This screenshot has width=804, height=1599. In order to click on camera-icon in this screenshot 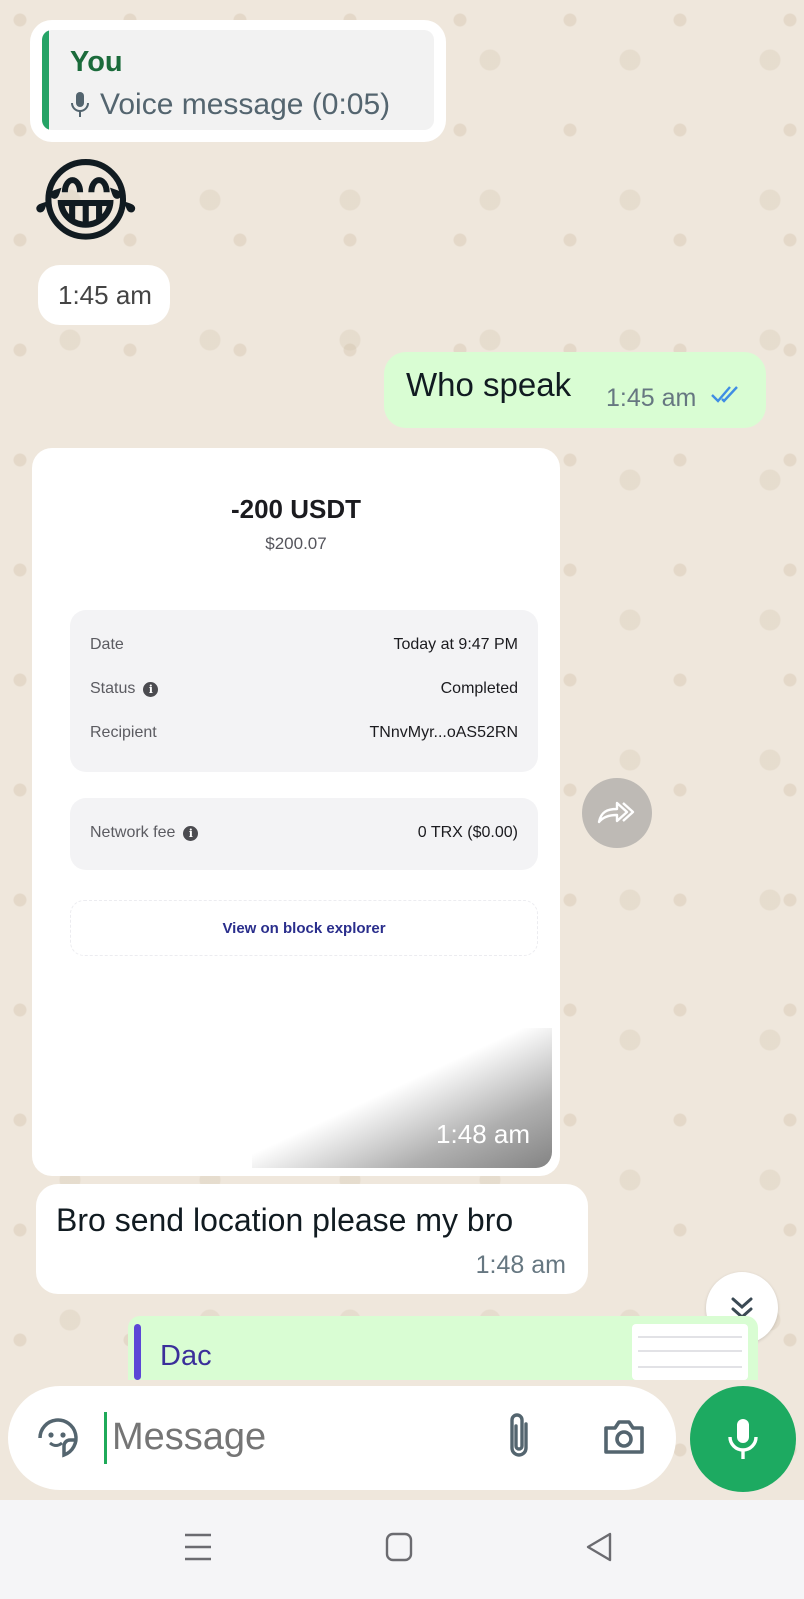, I will do `click(624, 1436)`.